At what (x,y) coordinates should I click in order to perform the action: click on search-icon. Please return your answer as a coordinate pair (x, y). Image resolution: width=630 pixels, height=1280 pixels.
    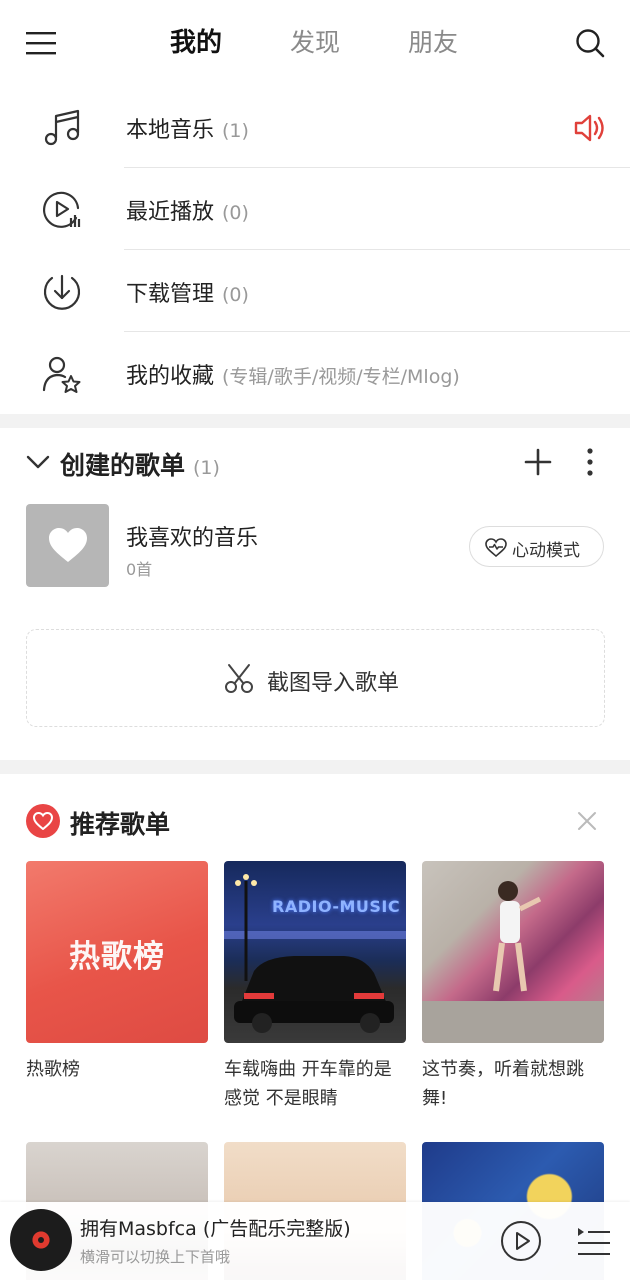
    Looking at the image, I should click on (590, 43).